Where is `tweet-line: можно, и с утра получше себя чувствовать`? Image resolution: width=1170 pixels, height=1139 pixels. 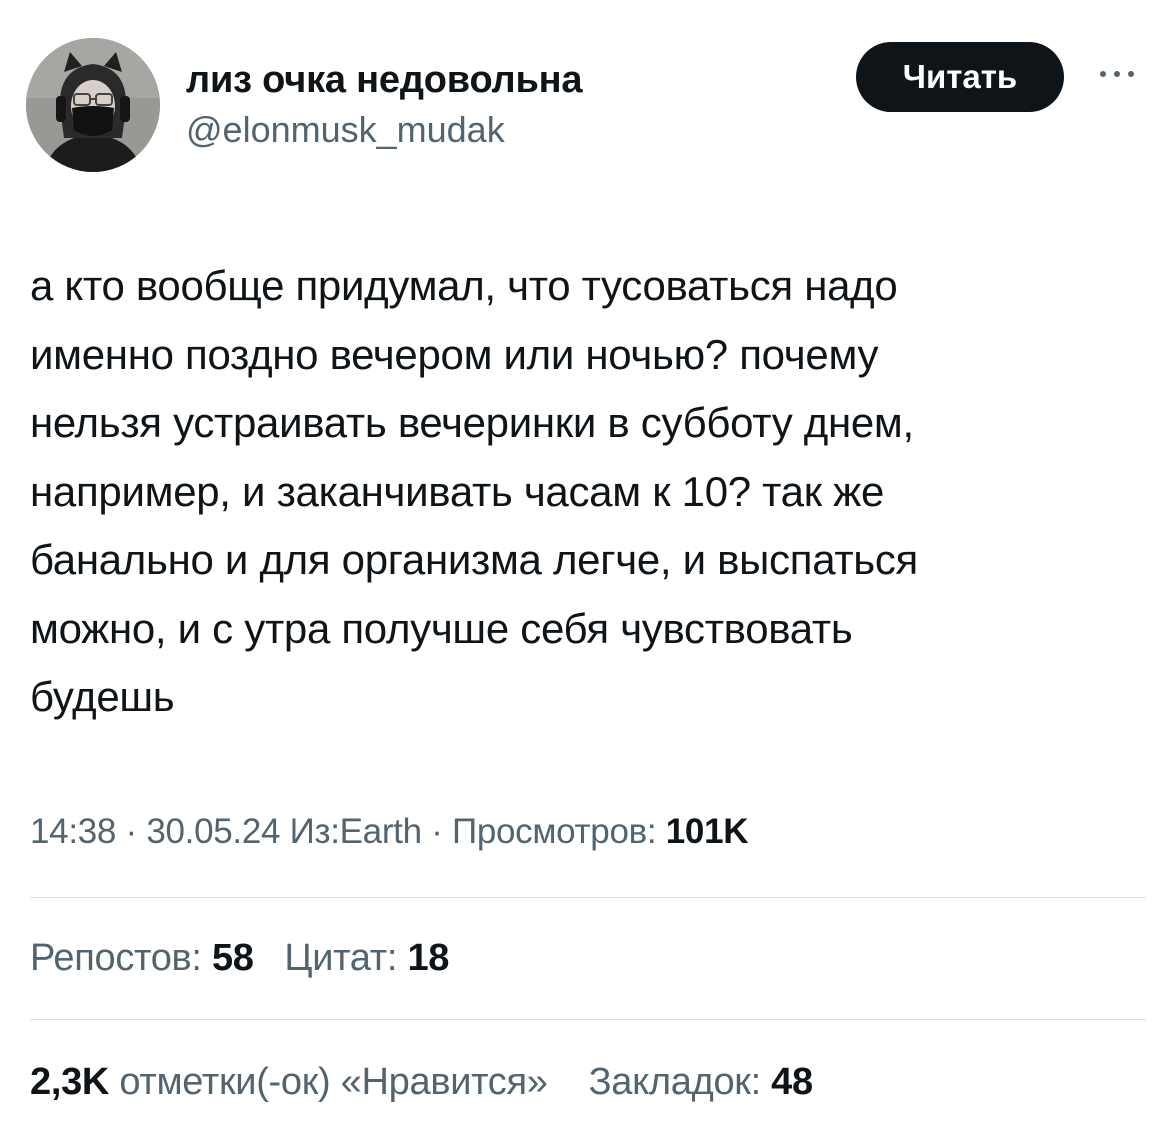 tweet-line: можно, и с утра получше себя чувствовать is located at coordinates (441, 628).